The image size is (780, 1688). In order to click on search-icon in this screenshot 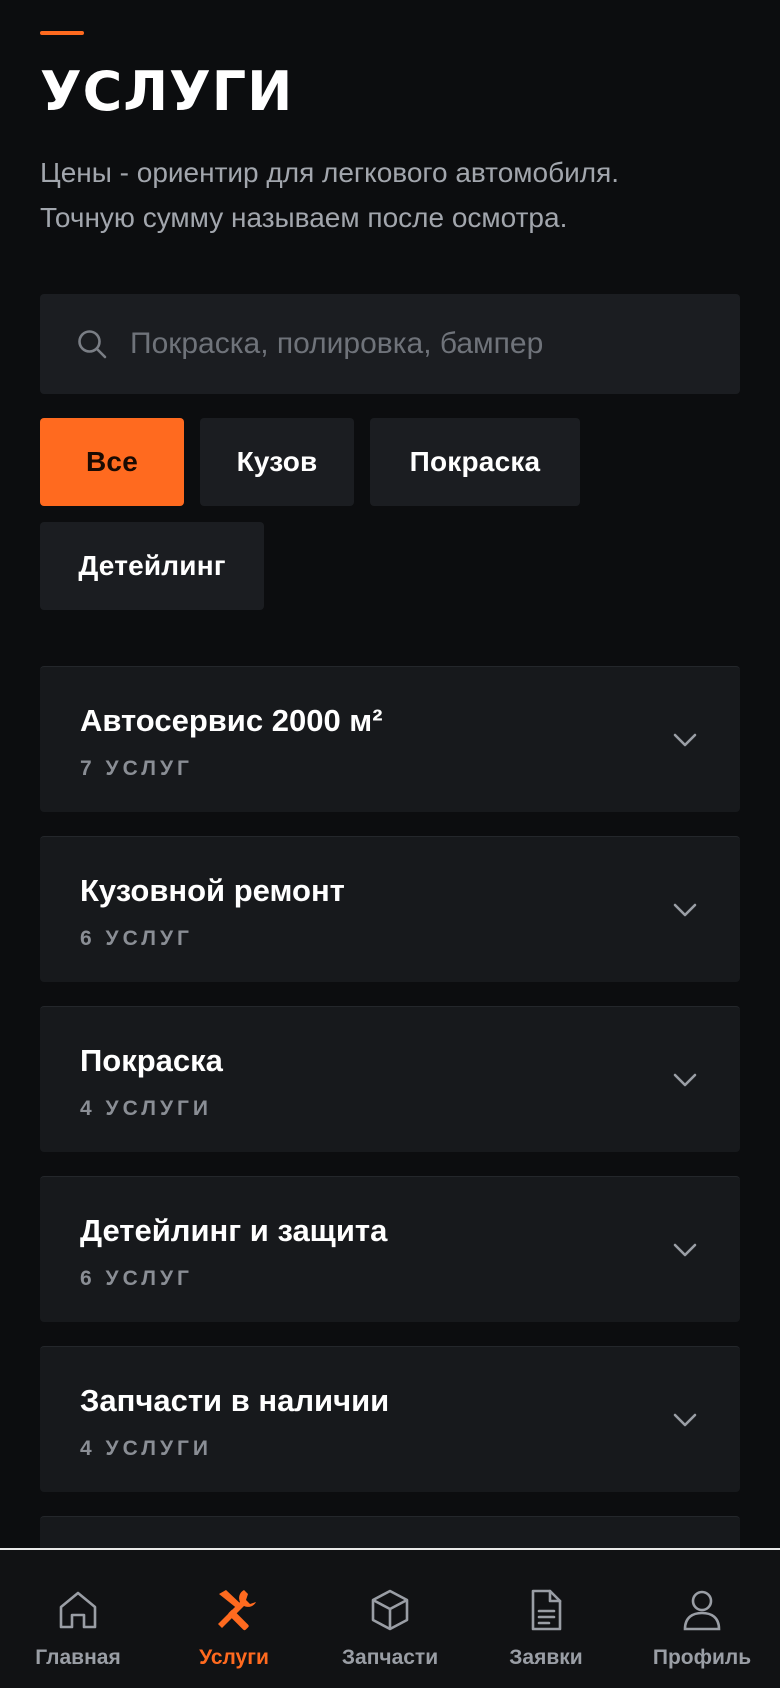, I will do `click(92, 344)`.